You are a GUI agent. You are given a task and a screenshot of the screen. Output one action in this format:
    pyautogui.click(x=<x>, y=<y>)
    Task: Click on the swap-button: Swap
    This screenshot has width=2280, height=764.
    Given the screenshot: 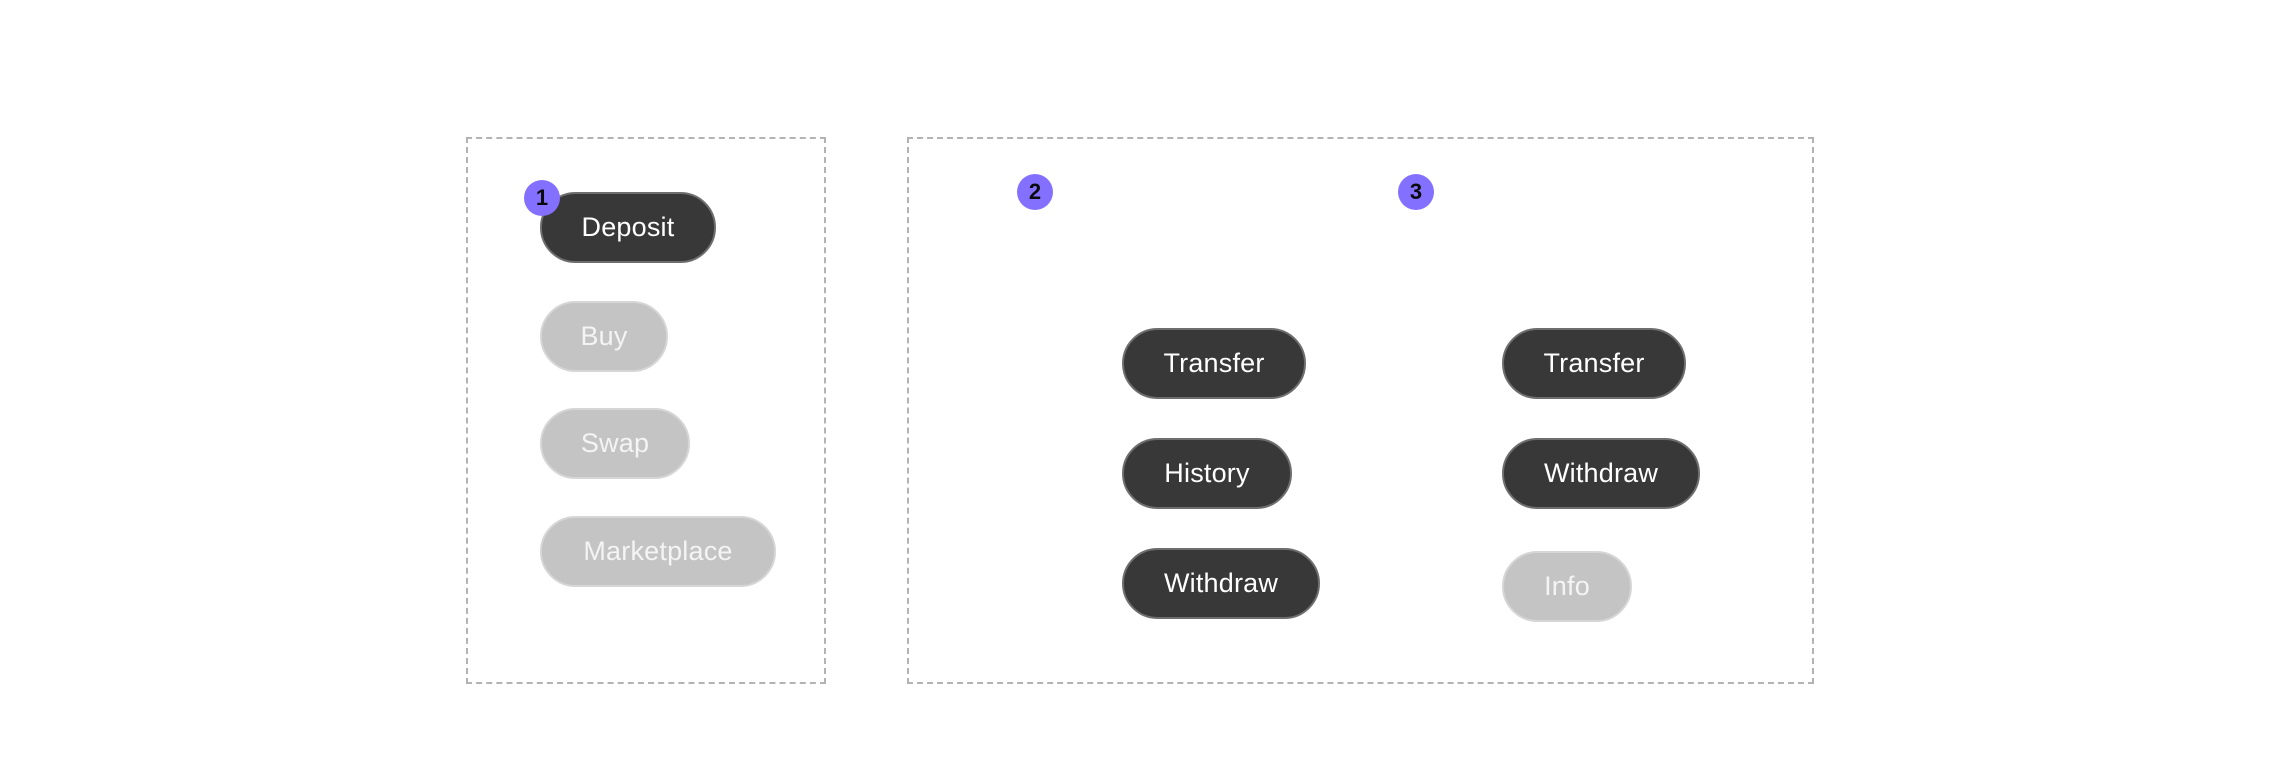 What is the action you would take?
    pyautogui.click(x=615, y=443)
    